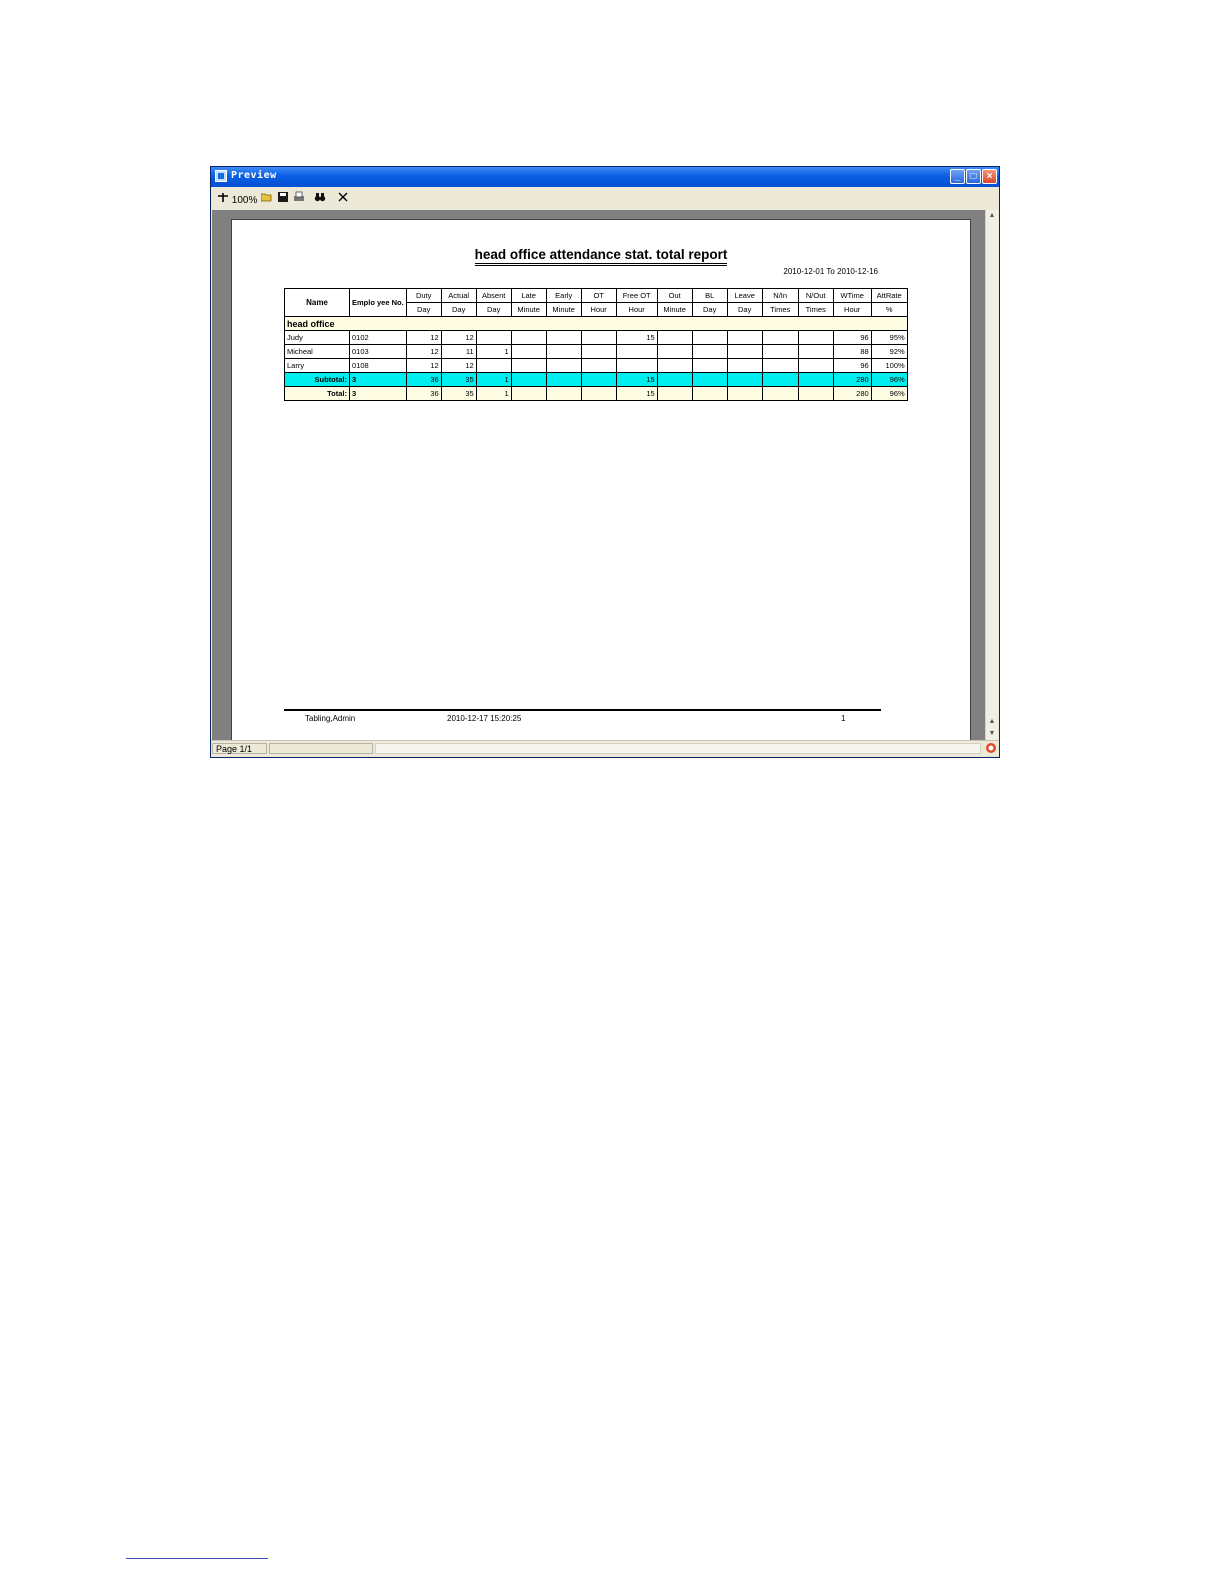 Image resolution: width=1224 pixels, height=1584 pixels. What do you see at coordinates (709, 295) in the screenshot?
I see `column-header: BL` at bounding box center [709, 295].